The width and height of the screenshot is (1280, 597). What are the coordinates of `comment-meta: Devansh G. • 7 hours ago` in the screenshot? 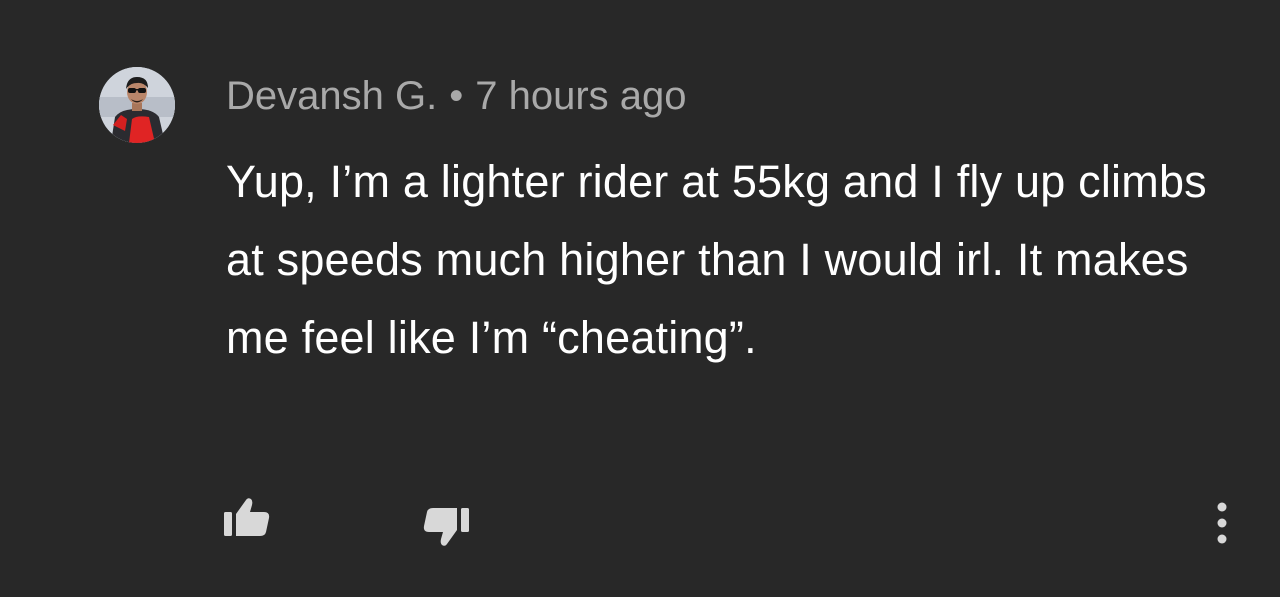 It's located at (456, 96).